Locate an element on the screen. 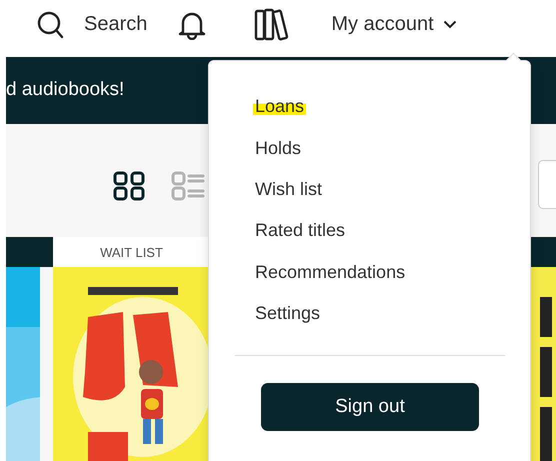  menu-item: Wish list is located at coordinates (288, 189).